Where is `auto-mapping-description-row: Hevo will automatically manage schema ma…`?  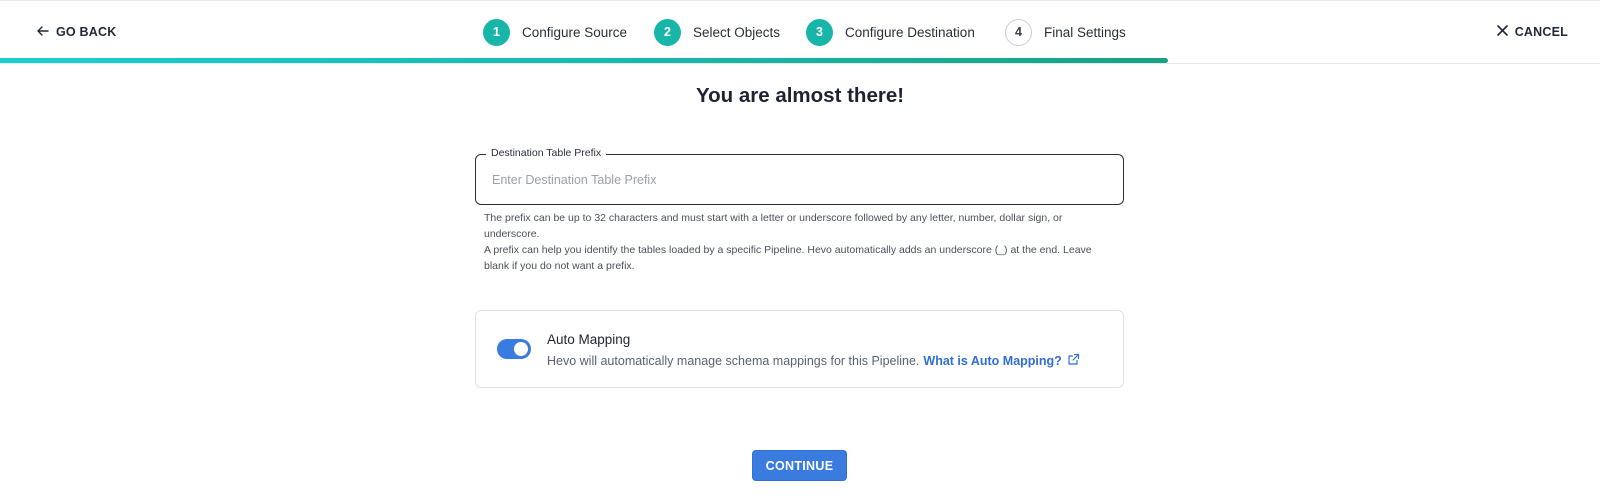 auto-mapping-description-row: Hevo will automatically manage schema ma… is located at coordinates (813, 361).